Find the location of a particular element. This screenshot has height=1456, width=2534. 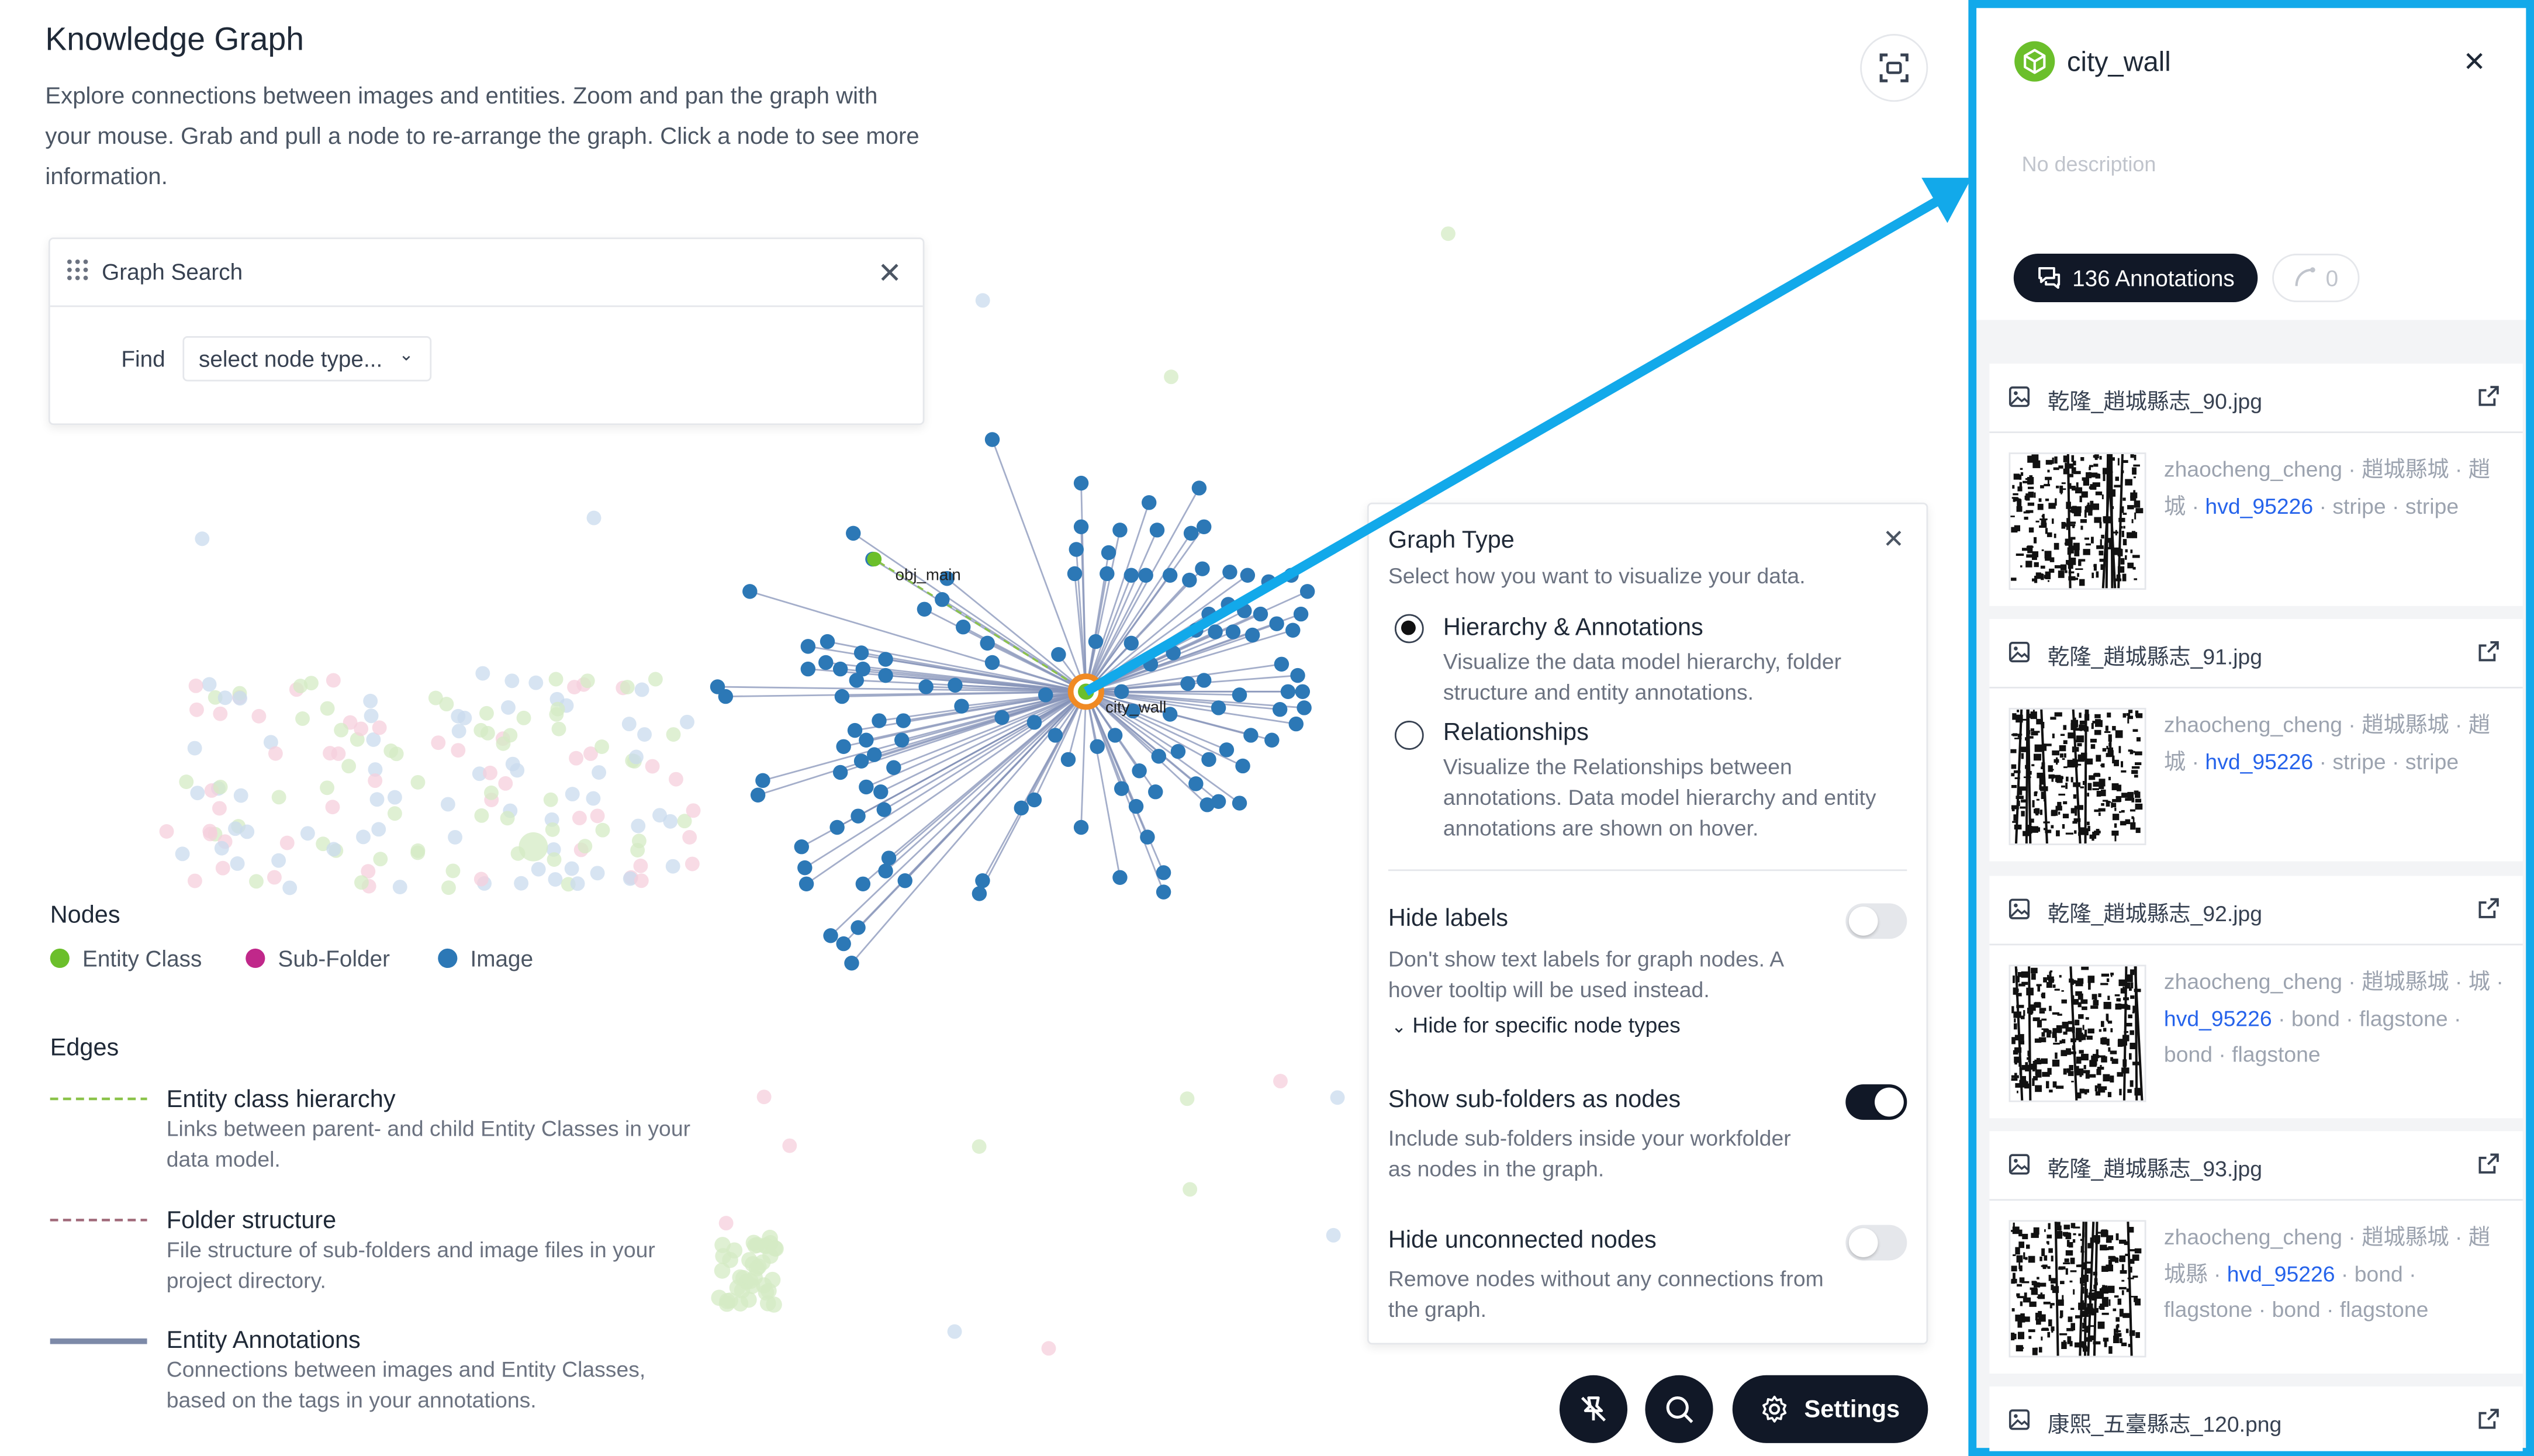

entity-node-obj-main is located at coordinates (874, 559).